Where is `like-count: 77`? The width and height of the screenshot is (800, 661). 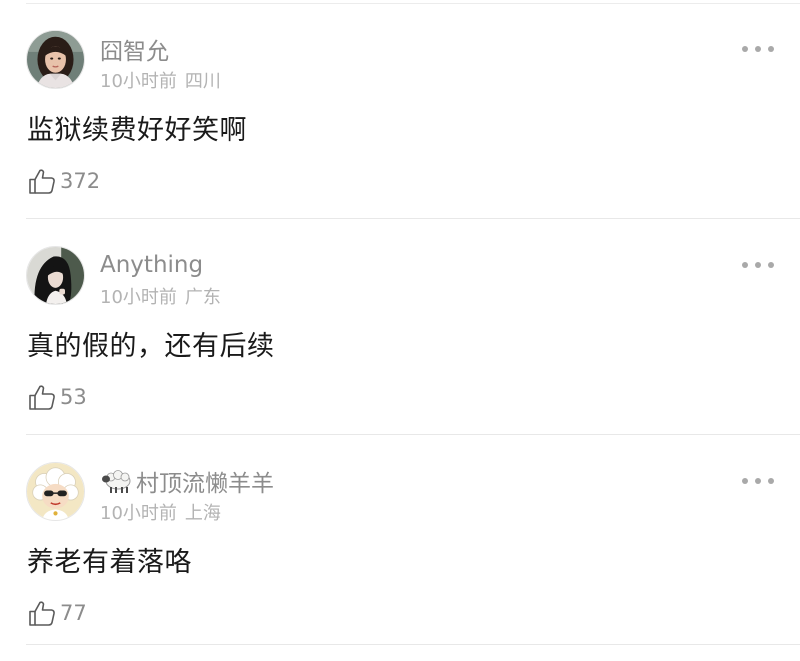 like-count: 77 is located at coordinates (73, 613).